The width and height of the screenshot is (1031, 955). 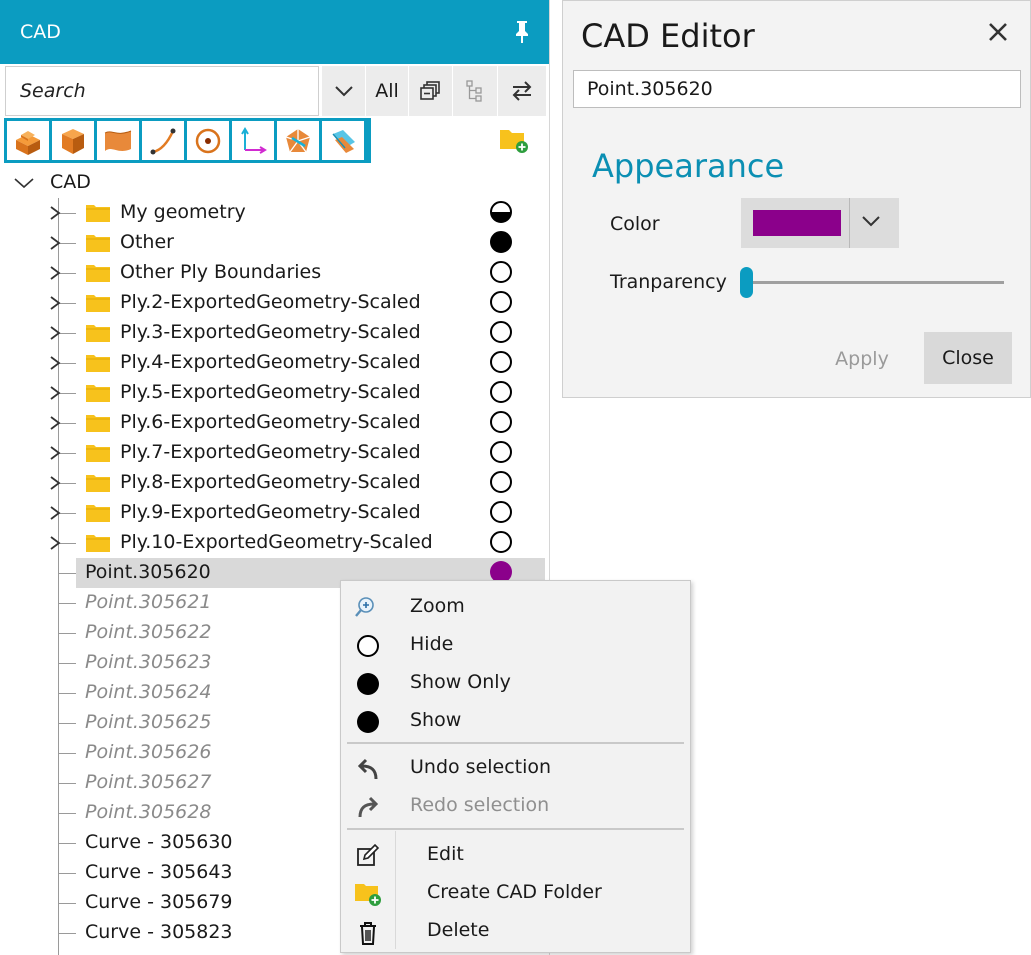 I want to click on tree-folder-row: Ply.7-ExportedGeometry-Scaled, so click(x=274, y=453).